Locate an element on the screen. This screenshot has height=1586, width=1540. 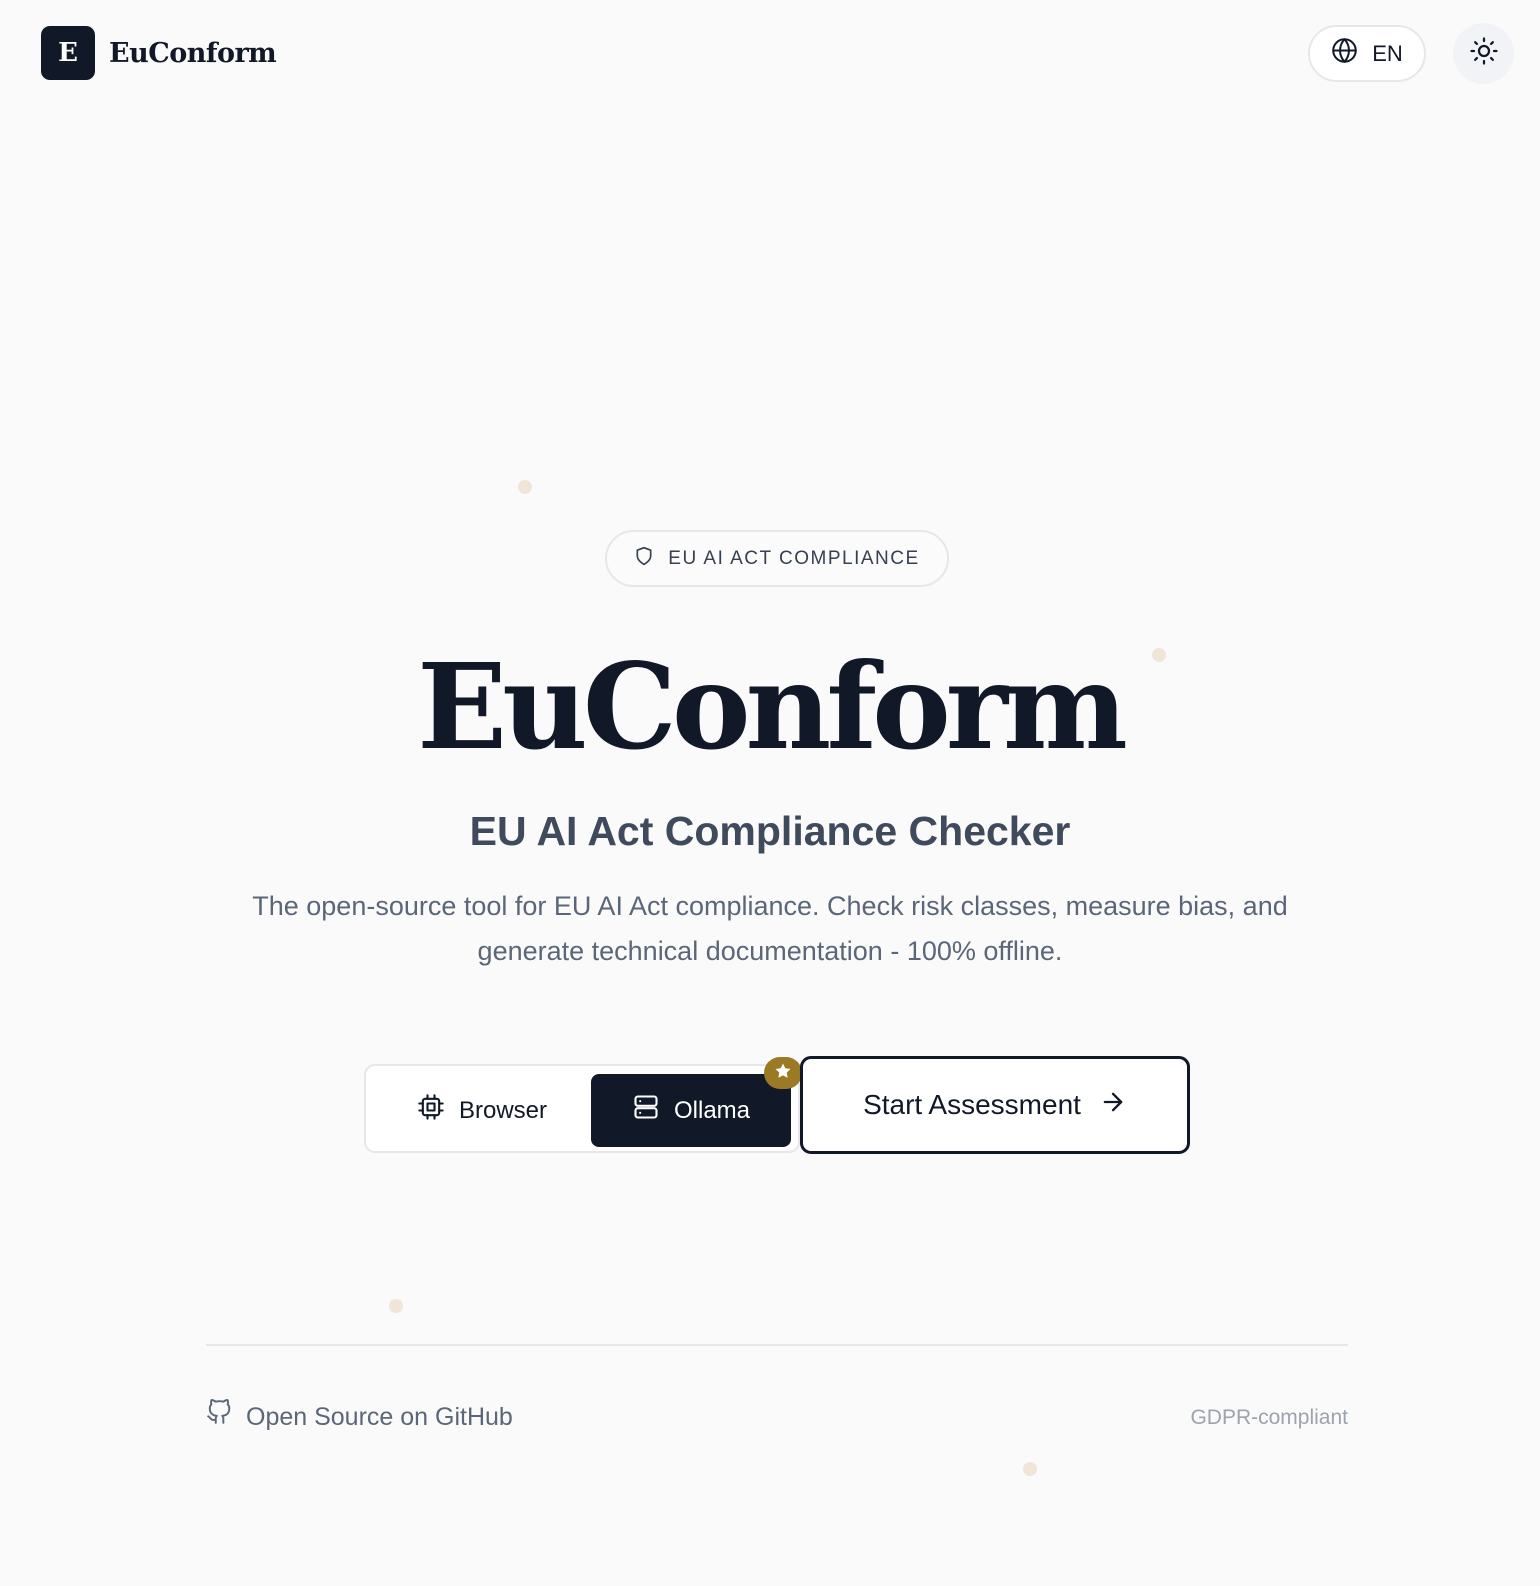
inference-mode-toggle: Browser Ollama is located at coordinates (582, 1108).